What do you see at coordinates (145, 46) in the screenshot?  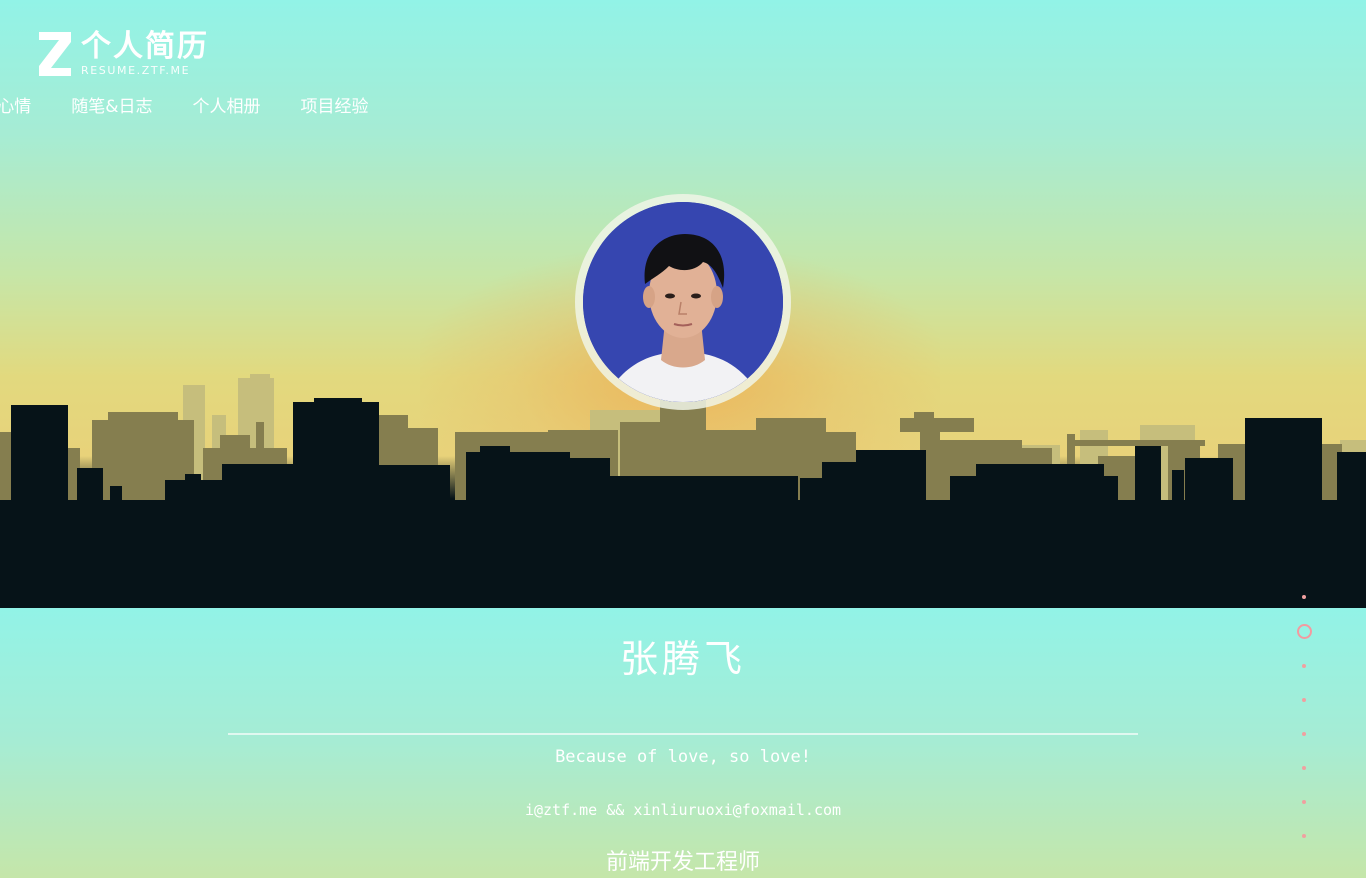 I see `site-title: 个人简历` at bounding box center [145, 46].